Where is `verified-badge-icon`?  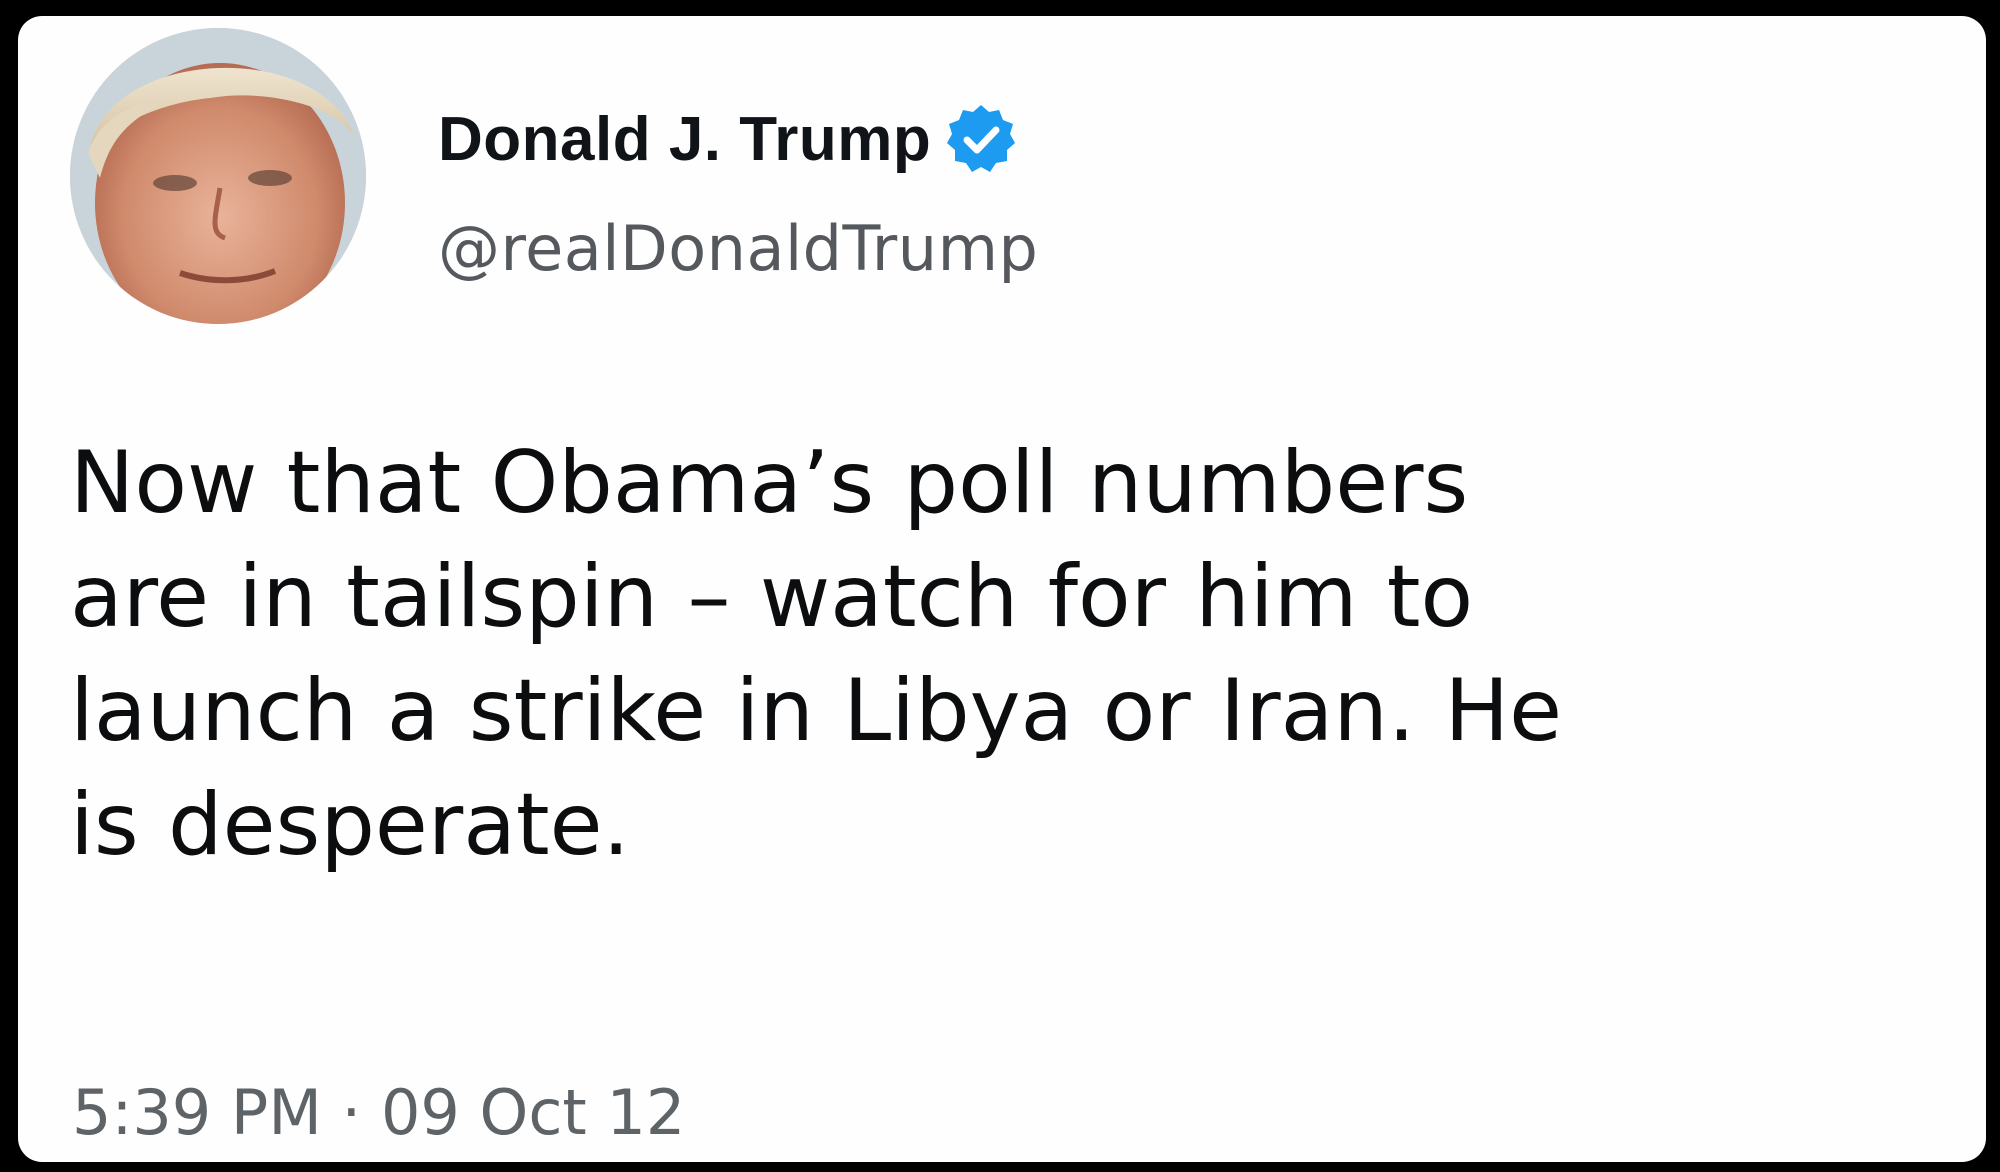 verified-badge-icon is located at coordinates (981, 139).